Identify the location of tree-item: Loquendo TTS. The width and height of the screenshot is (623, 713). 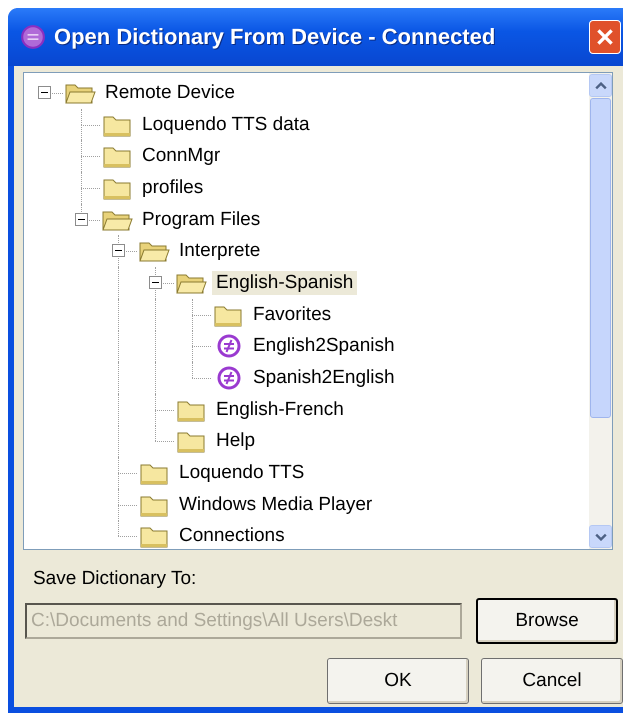
(241, 473).